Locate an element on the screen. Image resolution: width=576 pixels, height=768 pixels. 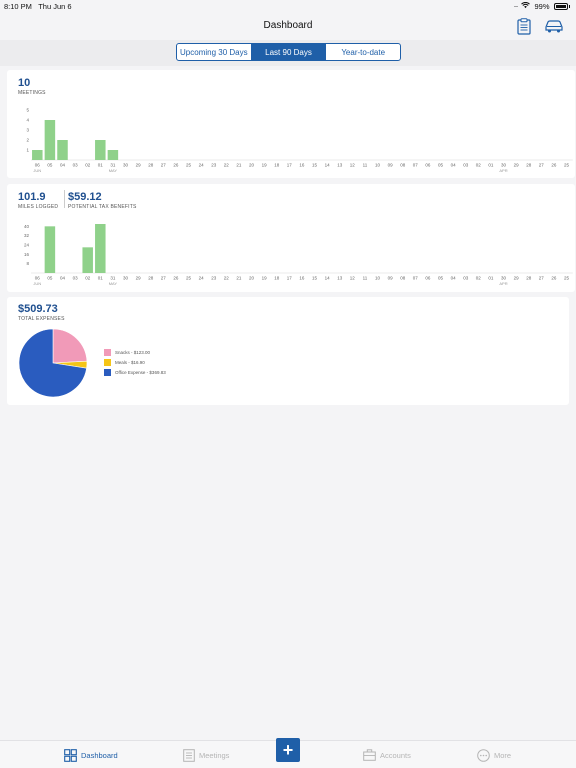
y-tick-label: 24 is located at coordinates (27, 245).